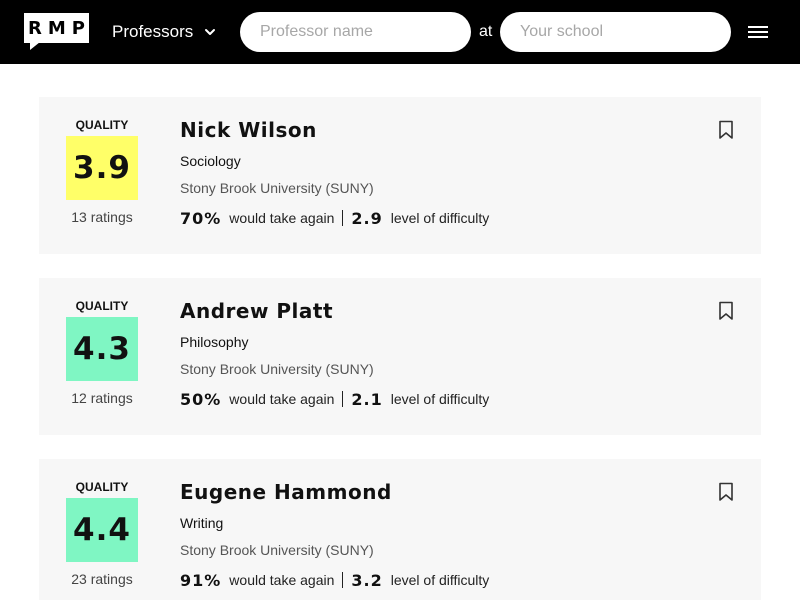 This screenshot has height=600, width=800. What do you see at coordinates (758, 32) in the screenshot?
I see `hamburger-menu-icon` at bounding box center [758, 32].